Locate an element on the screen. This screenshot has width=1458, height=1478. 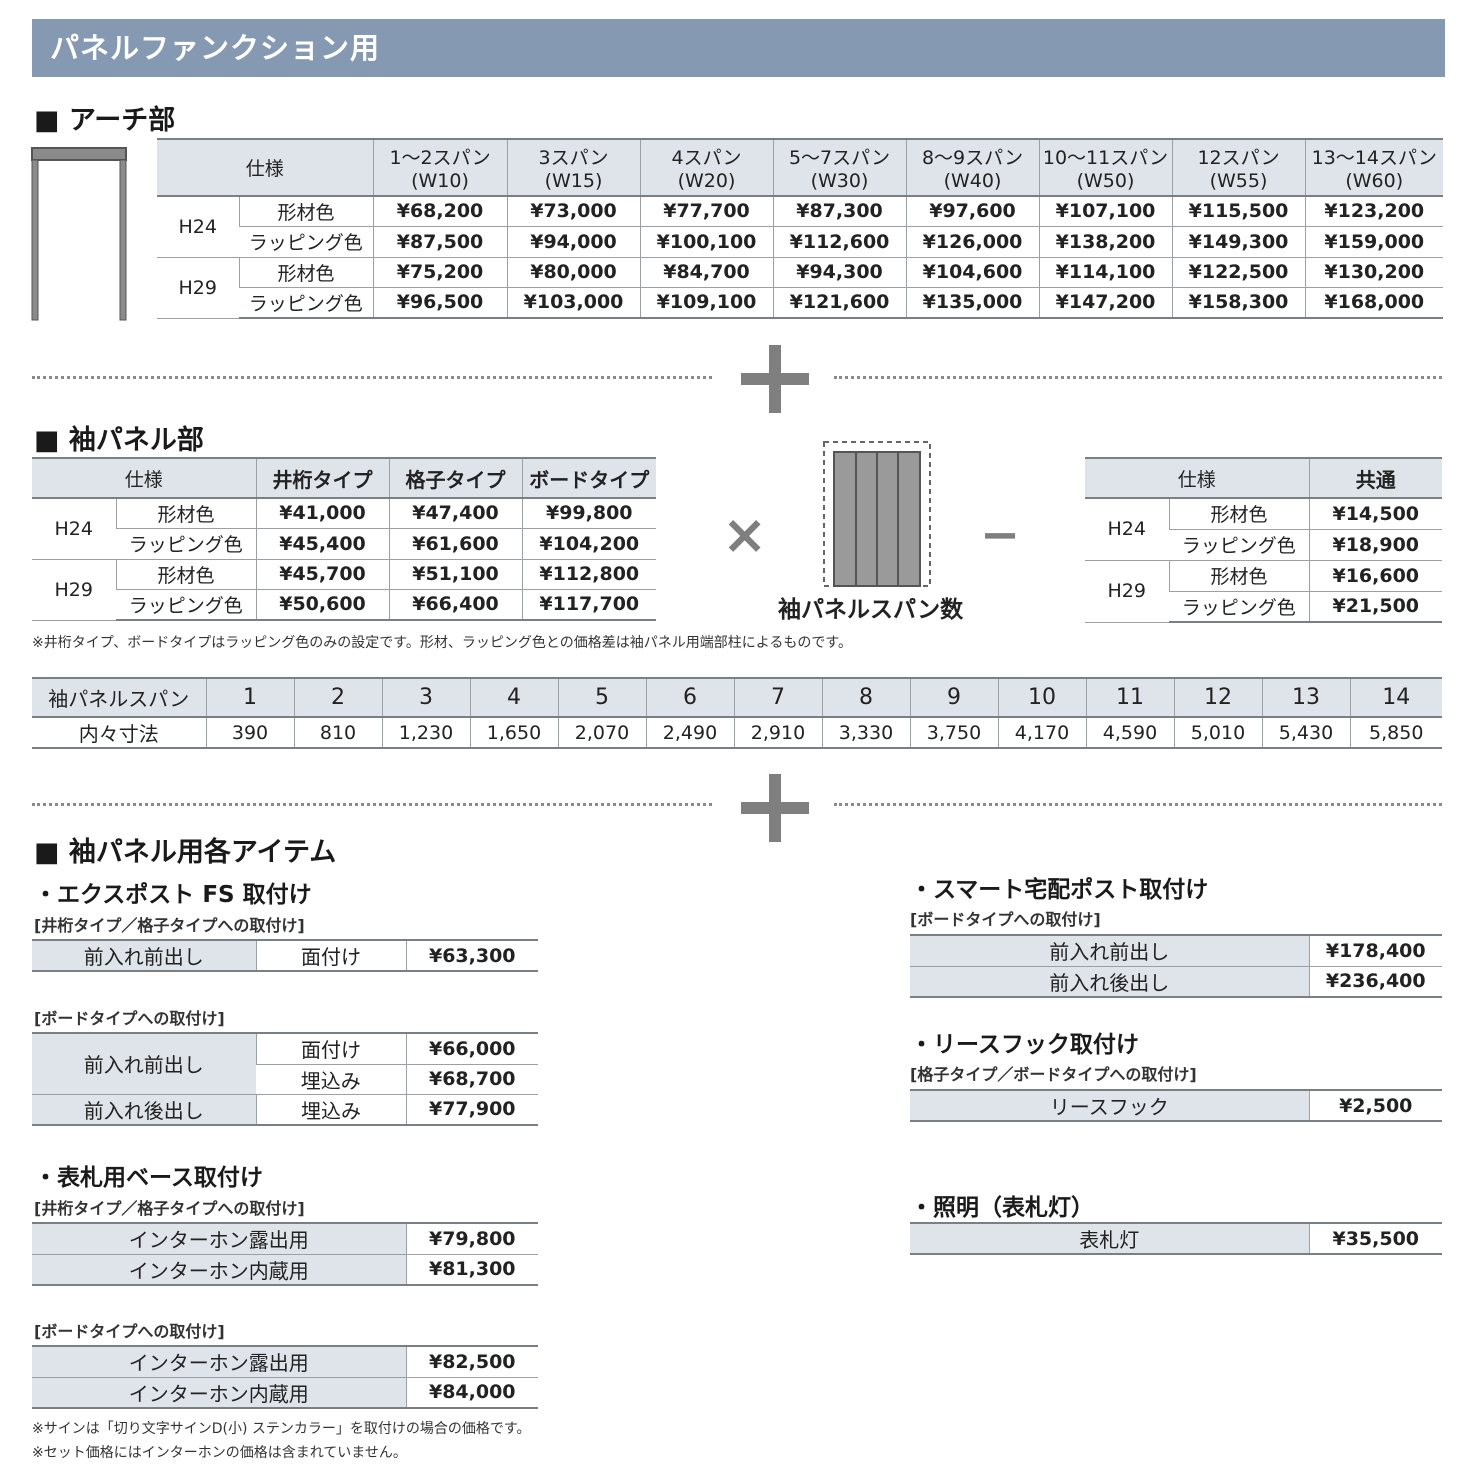
smartpost-table: 前入れ前出し ¥178,400 前入れ後出し ¥236,400 is located at coordinates (1176, 966).